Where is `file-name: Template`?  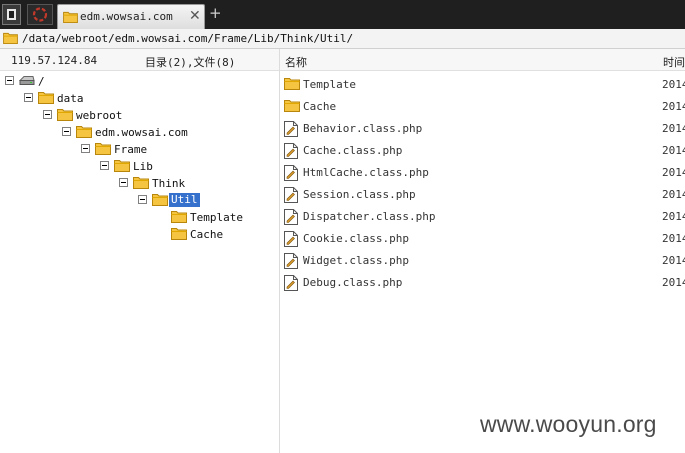 file-name: Template is located at coordinates (329, 84).